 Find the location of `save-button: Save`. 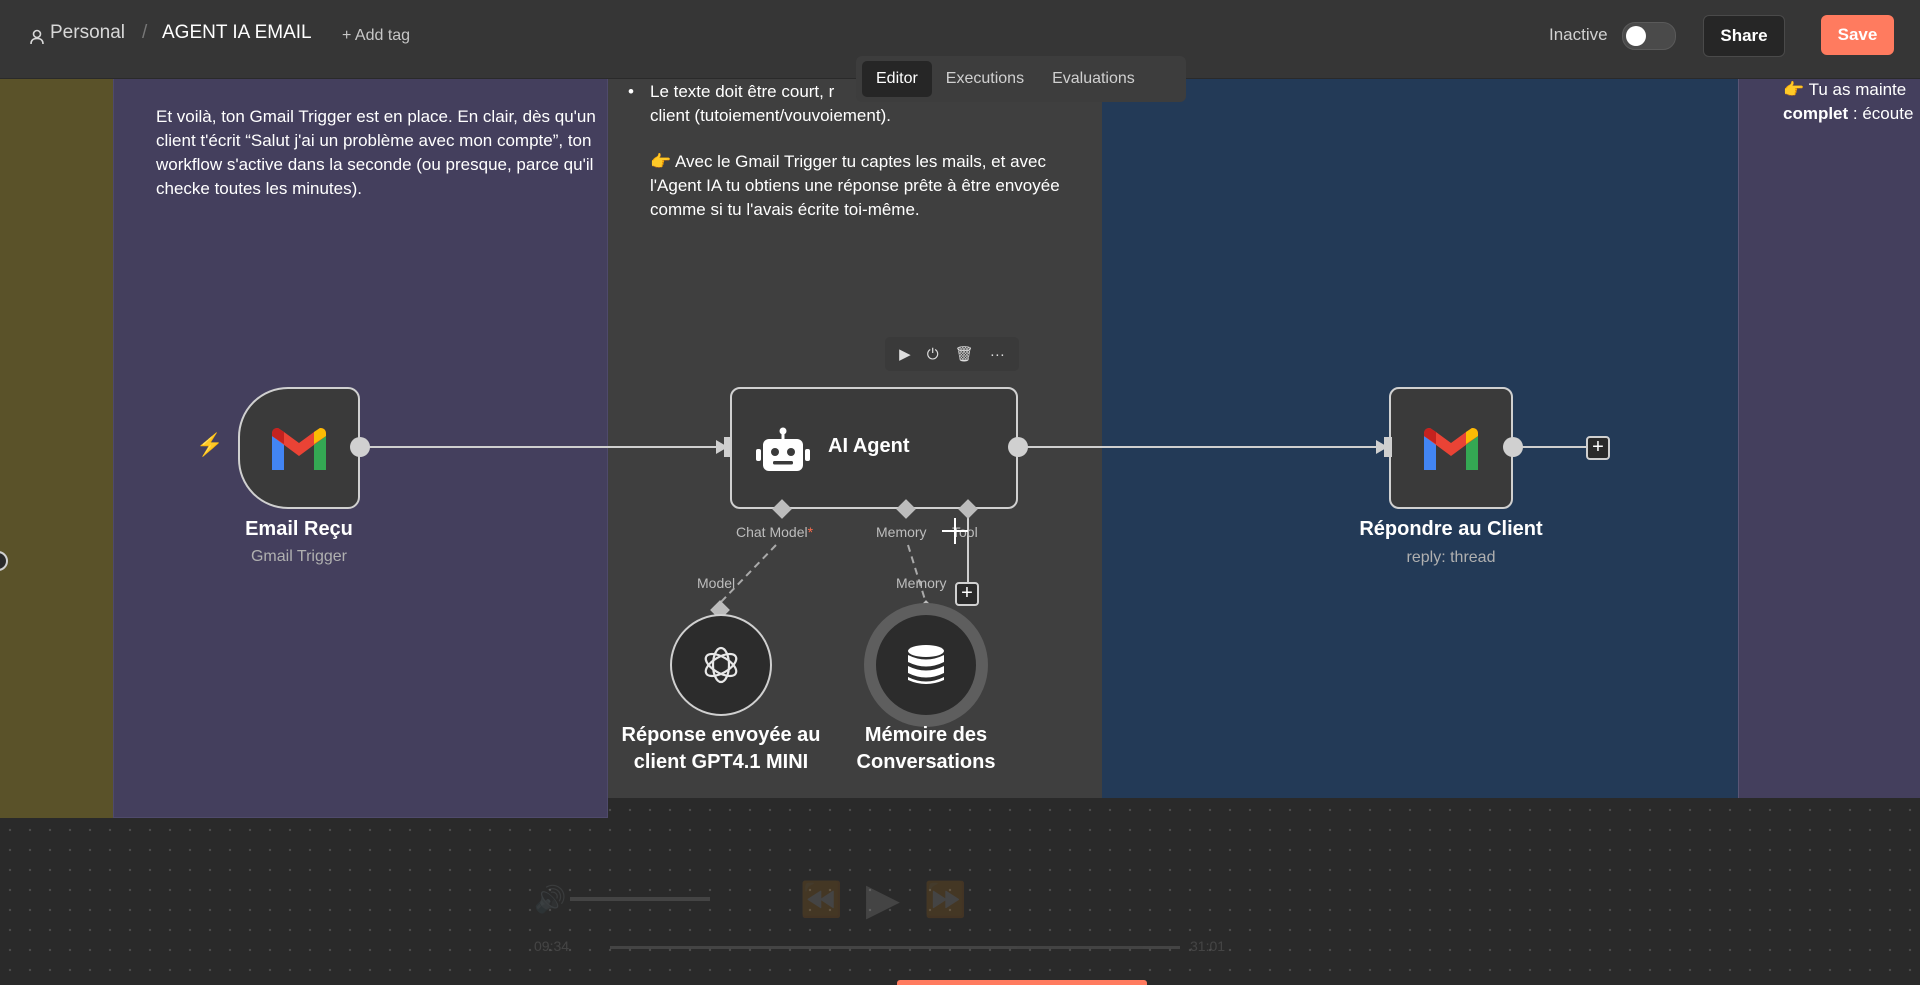

save-button: Save is located at coordinates (1857, 35).